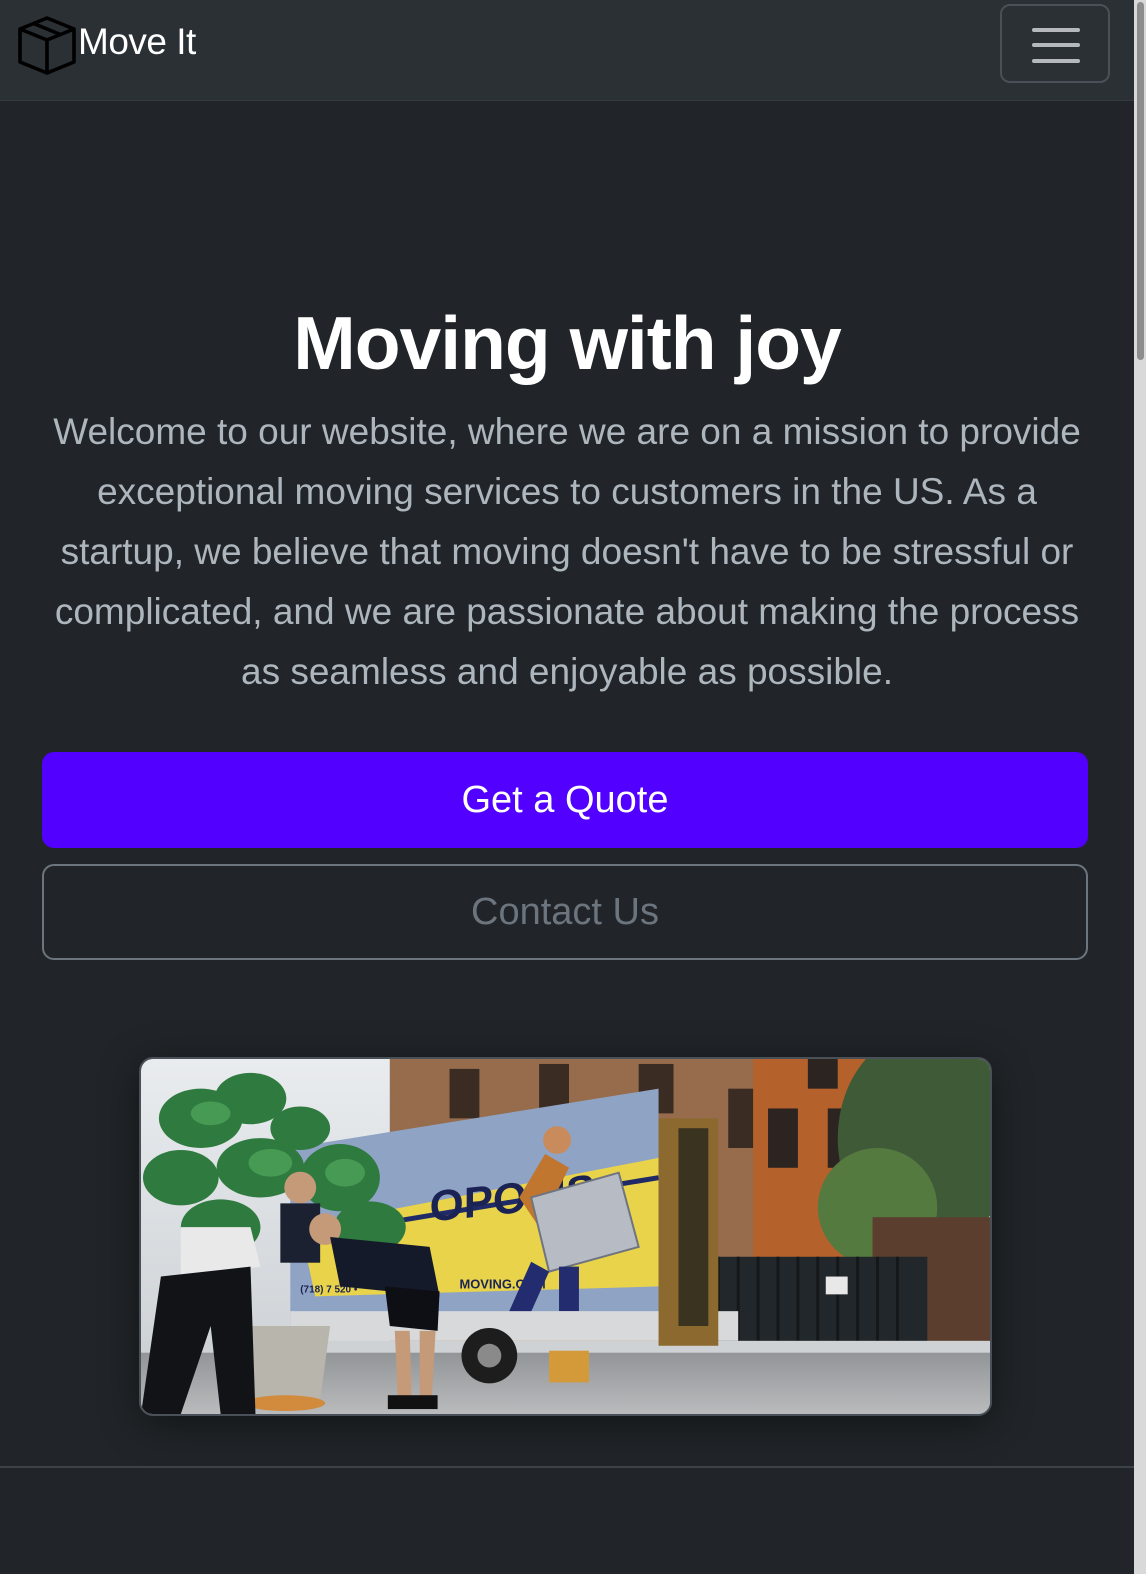 Image resolution: width=1146 pixels, height=1574 pixels. Describe the element at coordinates (47, 45) in the screenshot. I see `box-icon` at that location.